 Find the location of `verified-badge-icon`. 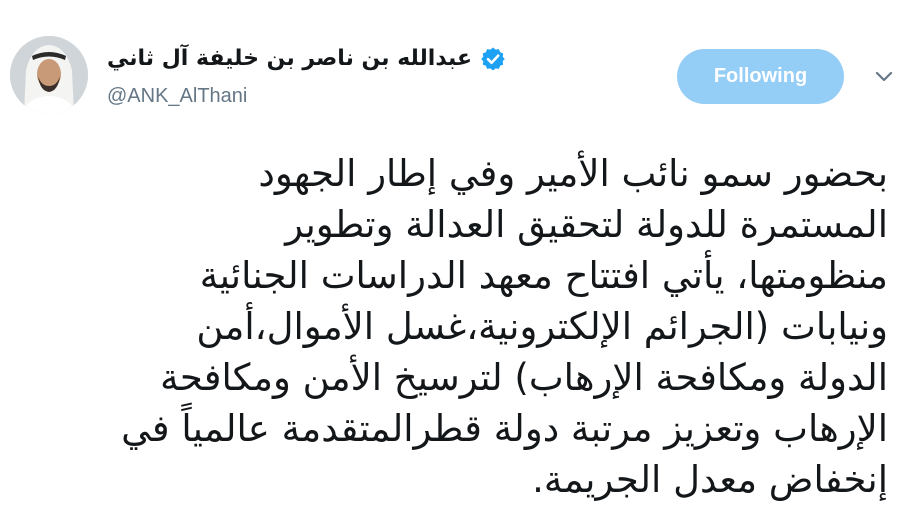

verified-badge-icon is located at coordinates (493, 59).